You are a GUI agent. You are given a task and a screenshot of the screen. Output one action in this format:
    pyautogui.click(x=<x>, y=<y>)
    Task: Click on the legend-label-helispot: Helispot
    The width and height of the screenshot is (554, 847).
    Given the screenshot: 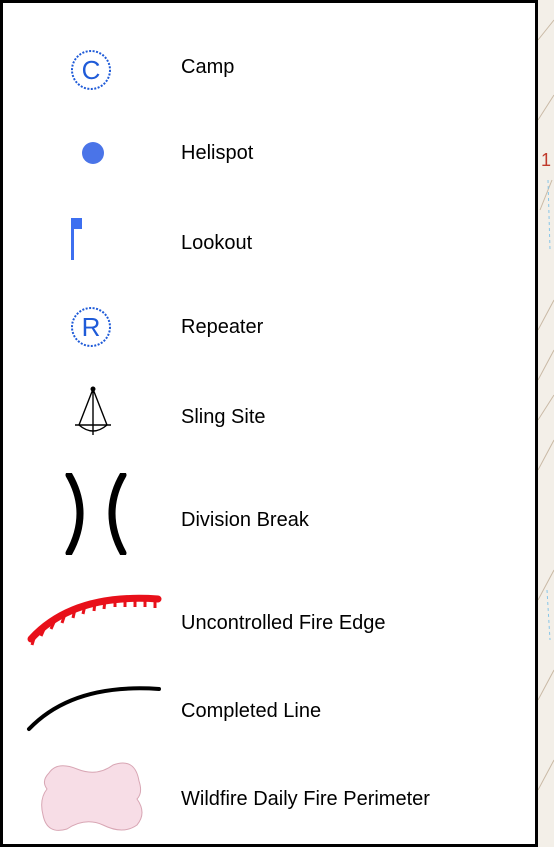 What is the action you would take?
    pyautogui.click(x=217, y=153)
    